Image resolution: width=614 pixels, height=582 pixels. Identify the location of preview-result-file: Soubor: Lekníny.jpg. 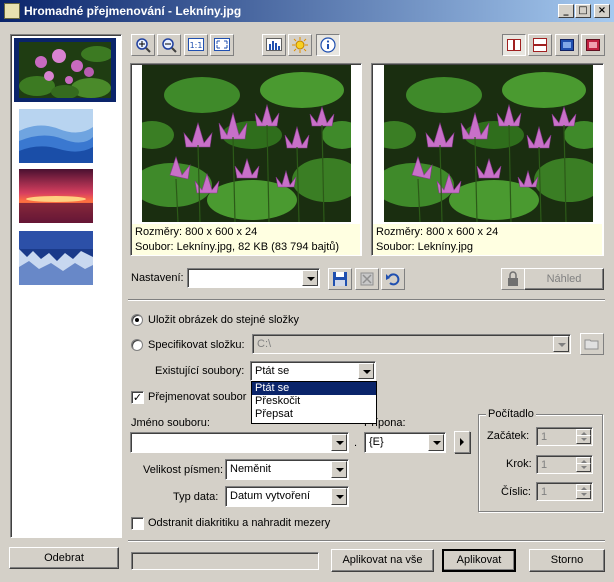
(487, 247).